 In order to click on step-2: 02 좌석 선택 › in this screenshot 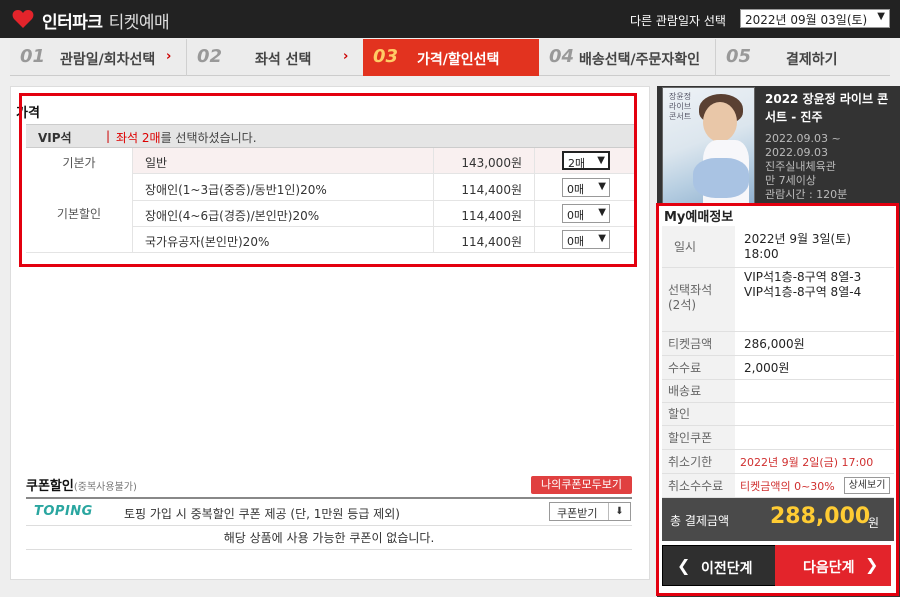, I will do `click(275, 57)`.